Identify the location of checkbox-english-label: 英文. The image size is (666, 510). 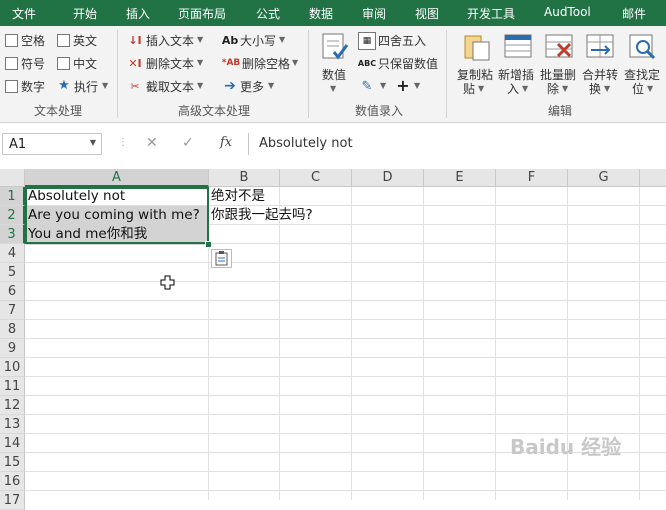
(85, 41).